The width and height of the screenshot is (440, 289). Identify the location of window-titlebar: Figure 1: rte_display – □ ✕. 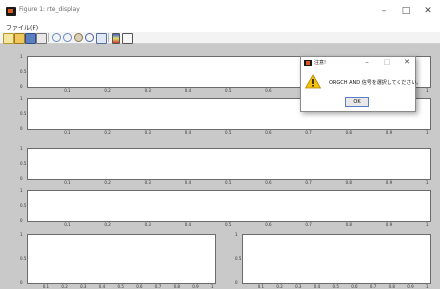
(220, 11).